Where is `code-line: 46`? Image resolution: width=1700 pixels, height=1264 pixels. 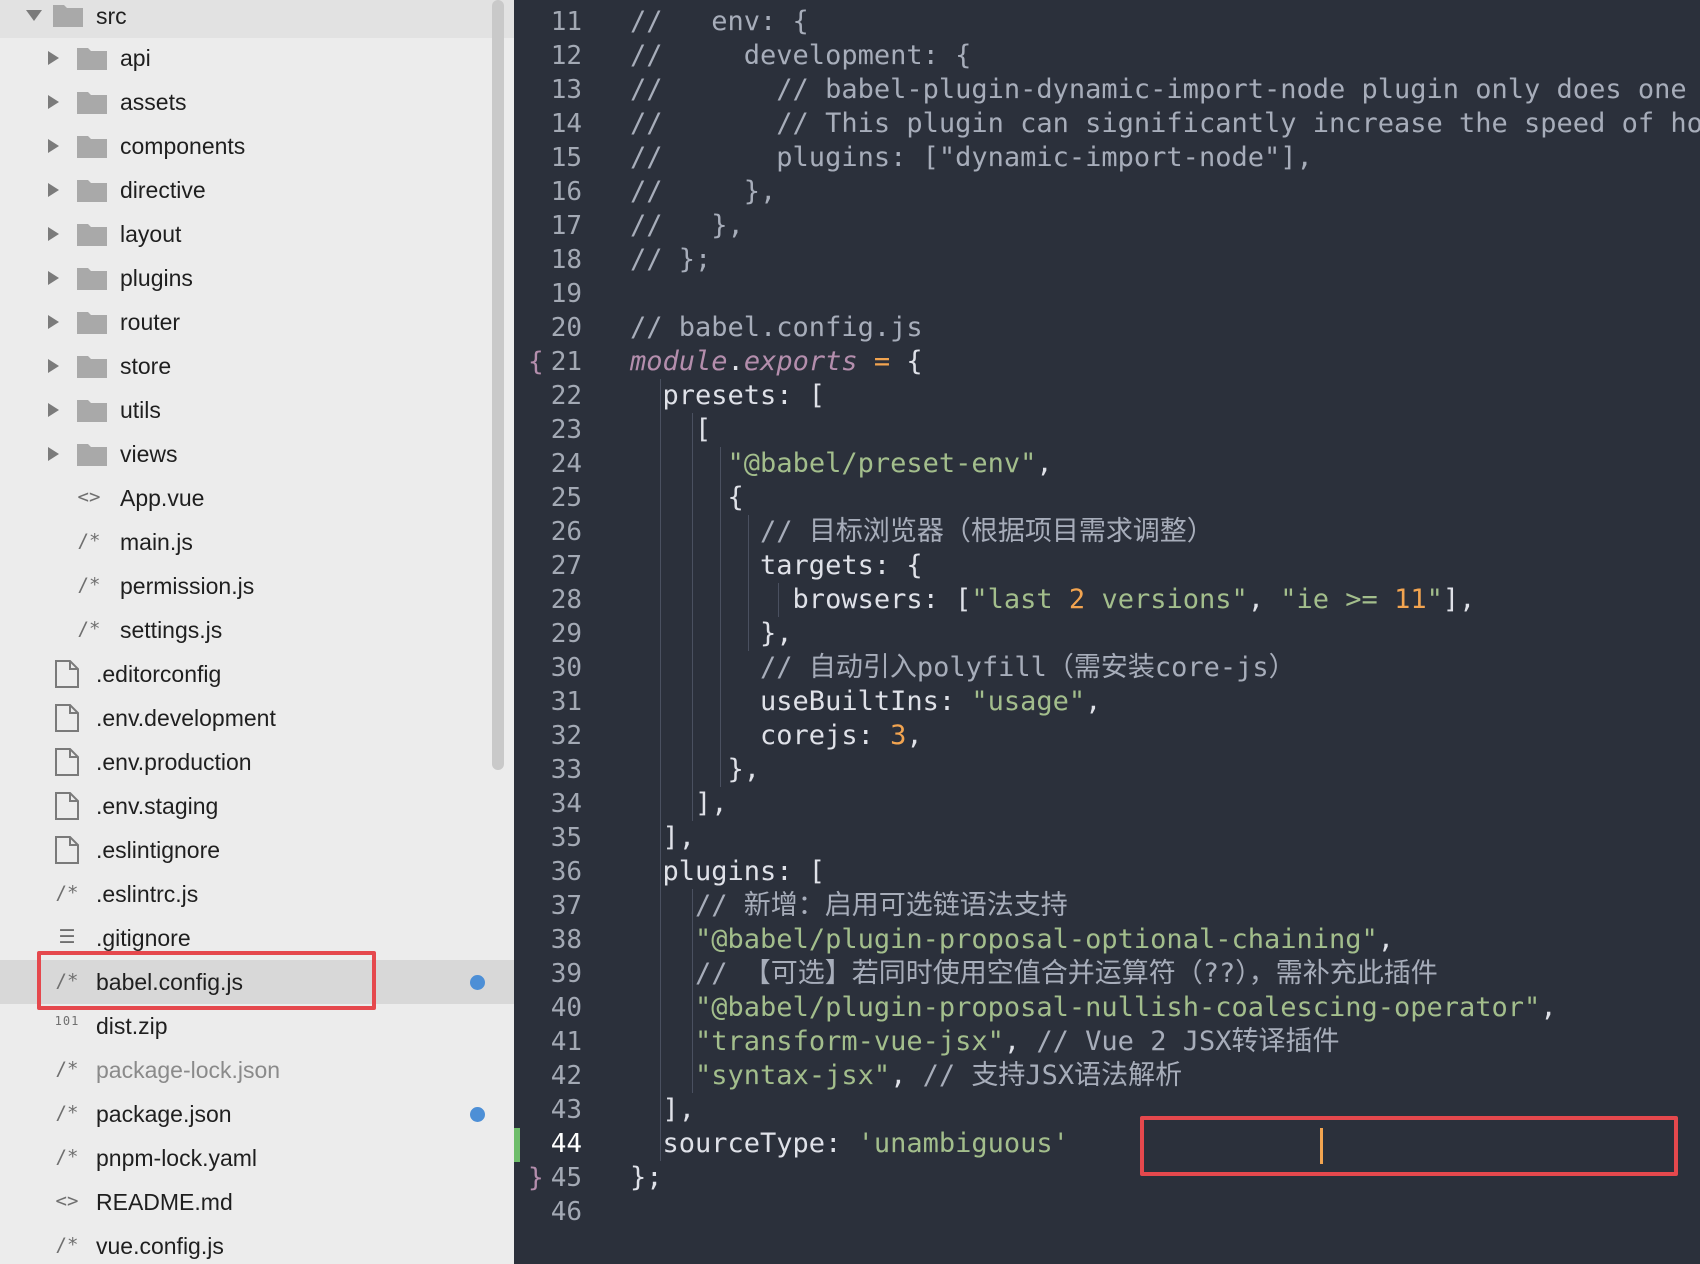
code-line: 46 is located at coordinates (1107, 1212).